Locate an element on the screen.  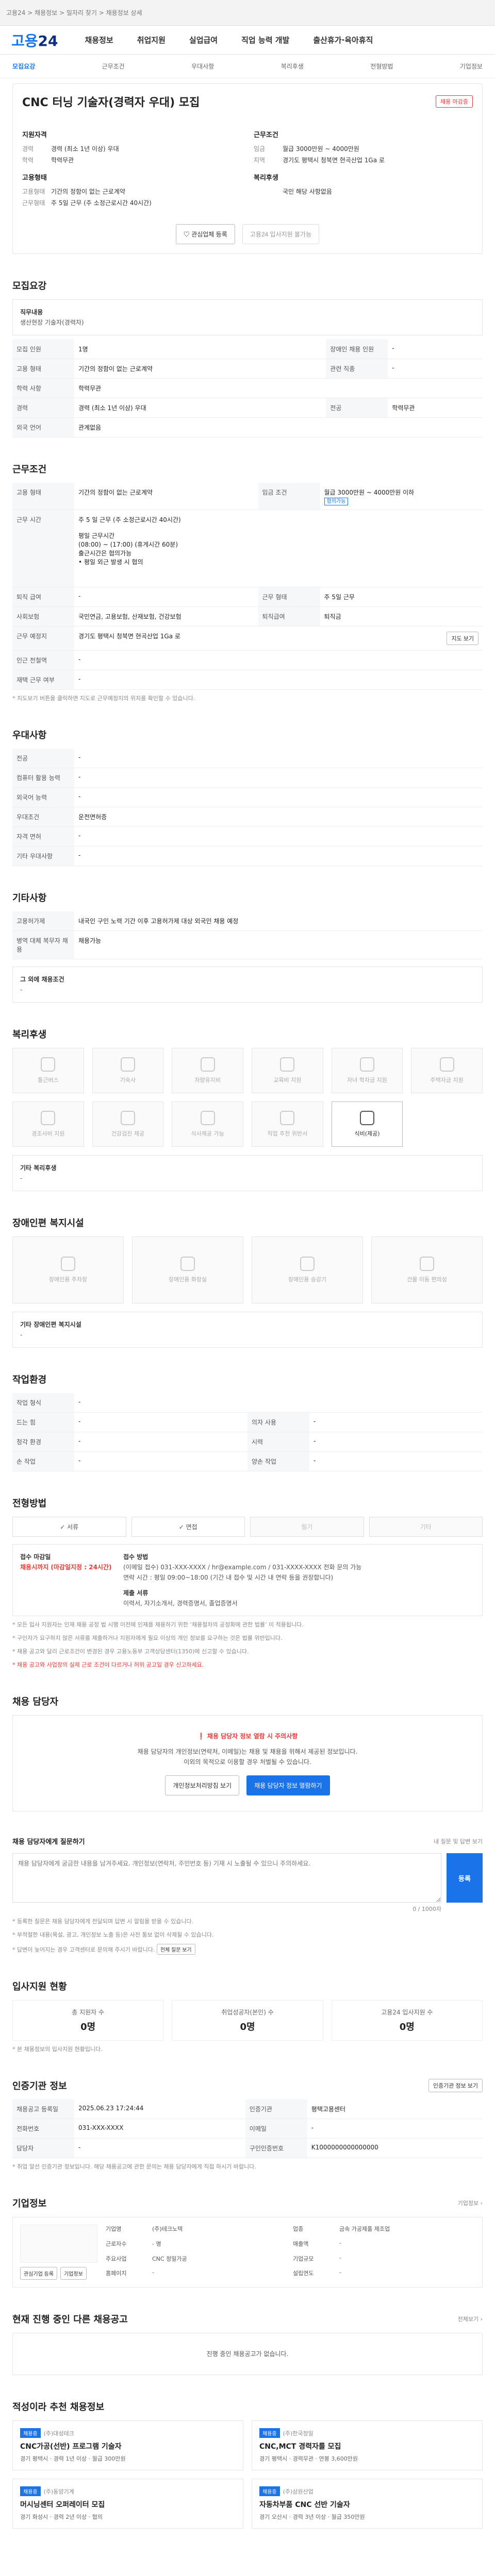
scholarship-icon is located at coordinates (366, 1064).